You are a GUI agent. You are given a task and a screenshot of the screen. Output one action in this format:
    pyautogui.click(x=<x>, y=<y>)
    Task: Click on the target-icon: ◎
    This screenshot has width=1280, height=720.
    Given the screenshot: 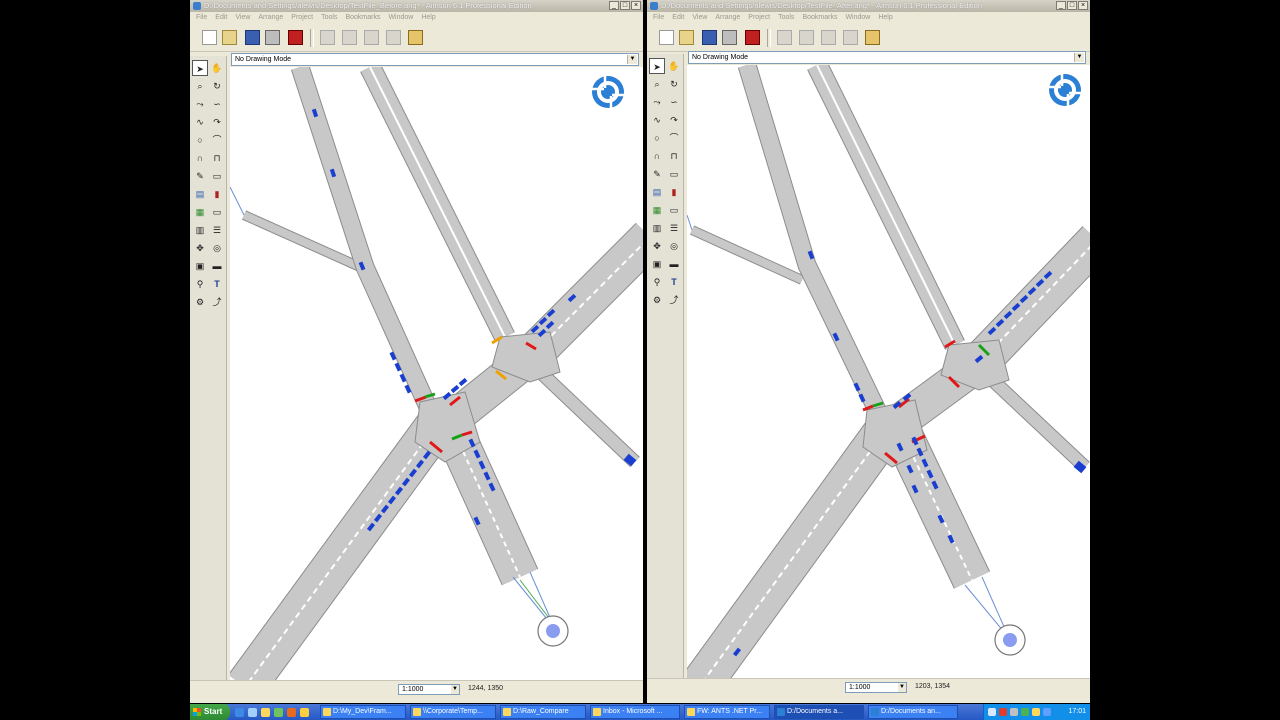 What is the action you would take?
    pyautogui.click(x=217, y=248)
    